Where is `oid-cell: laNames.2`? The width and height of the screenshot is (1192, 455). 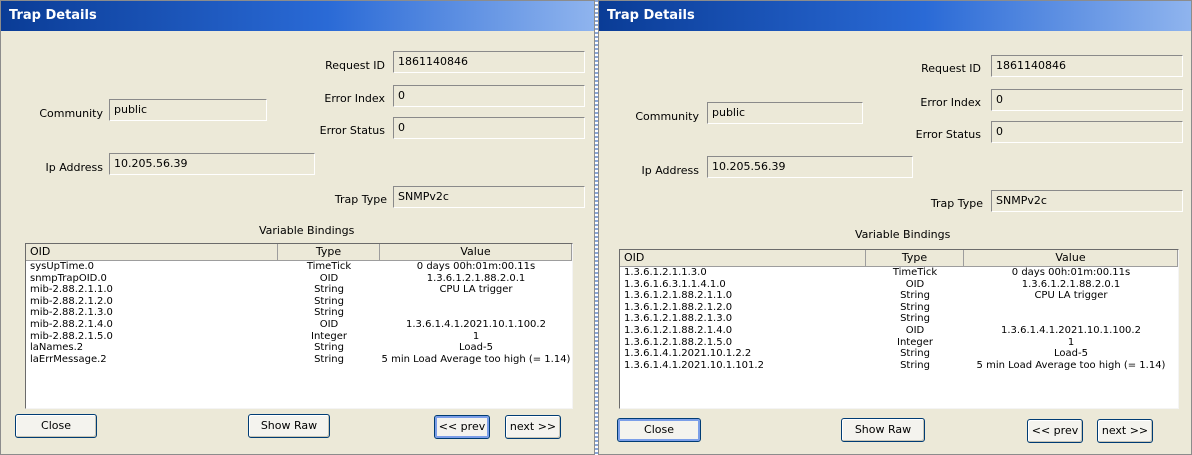
oid-cell: laNames.2 is located at coordinates (57, 348).